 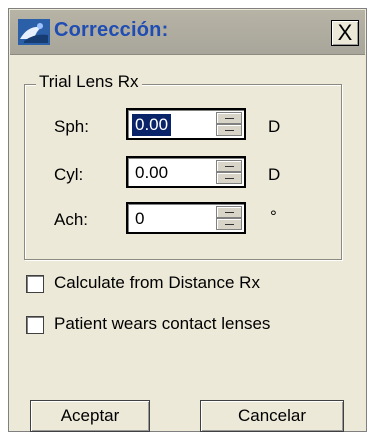 I want to click on sph-label: Sph:, so click(x=71, y=126).